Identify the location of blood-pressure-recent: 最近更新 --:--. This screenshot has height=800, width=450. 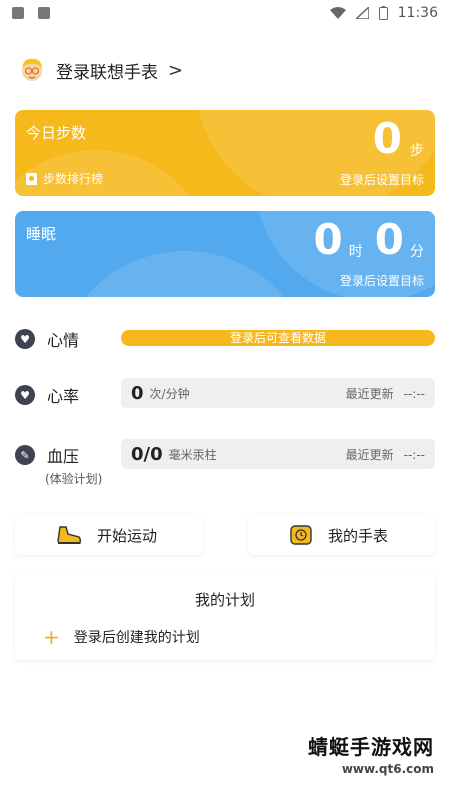
(385, 454).